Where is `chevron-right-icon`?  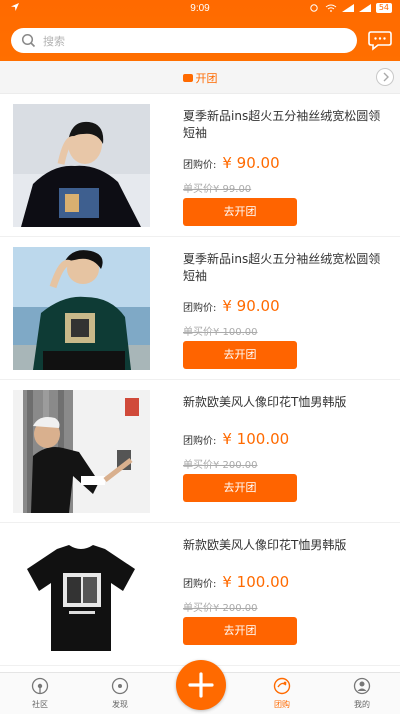 chevron-right-icon is located at coordinates (385, 77).